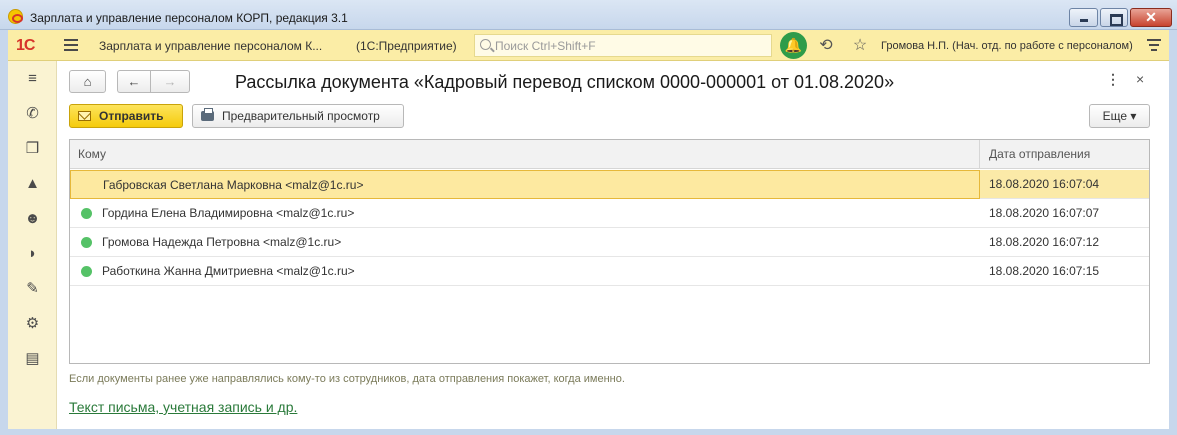 This screenshot has height=435, width=1177. What do you see at coordinates (228, 271) in the screenshot?
I see `recipient-cell: Работкина Жанна Дмитриевна <malz@1c.ru>` at bounding box center [228, 271].